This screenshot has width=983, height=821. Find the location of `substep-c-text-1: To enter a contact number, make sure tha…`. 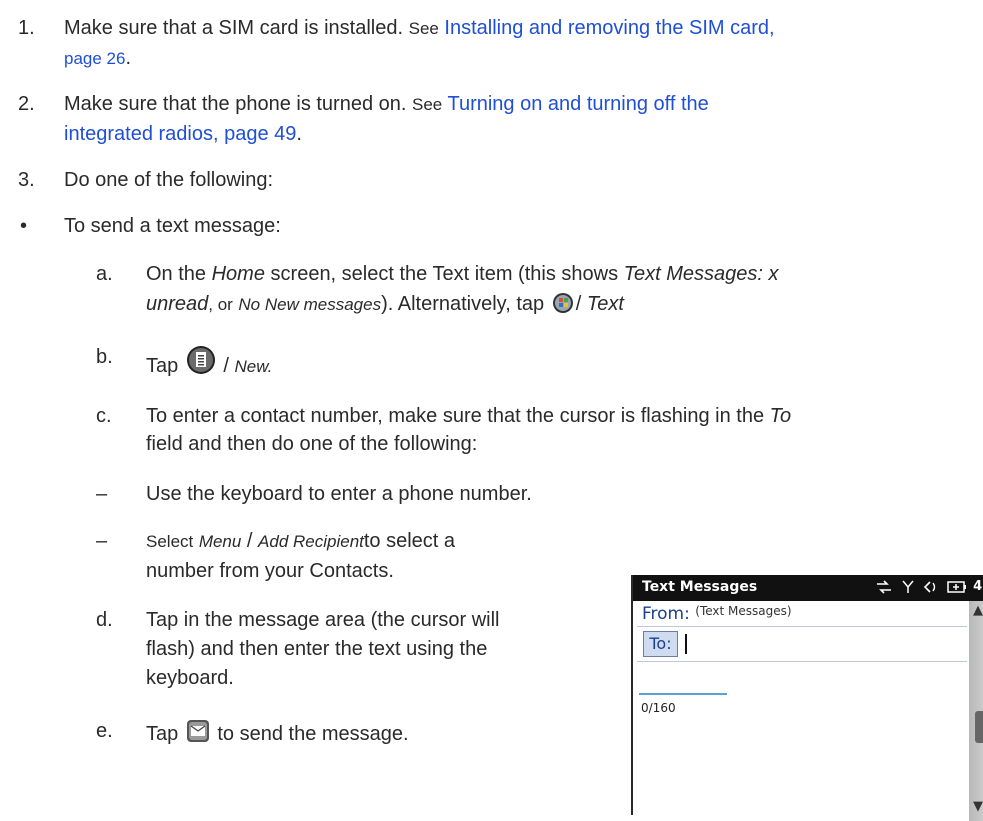

substep-c-text-1: To enter a contact number, make sure tha… is located at coordinates (455, 416).